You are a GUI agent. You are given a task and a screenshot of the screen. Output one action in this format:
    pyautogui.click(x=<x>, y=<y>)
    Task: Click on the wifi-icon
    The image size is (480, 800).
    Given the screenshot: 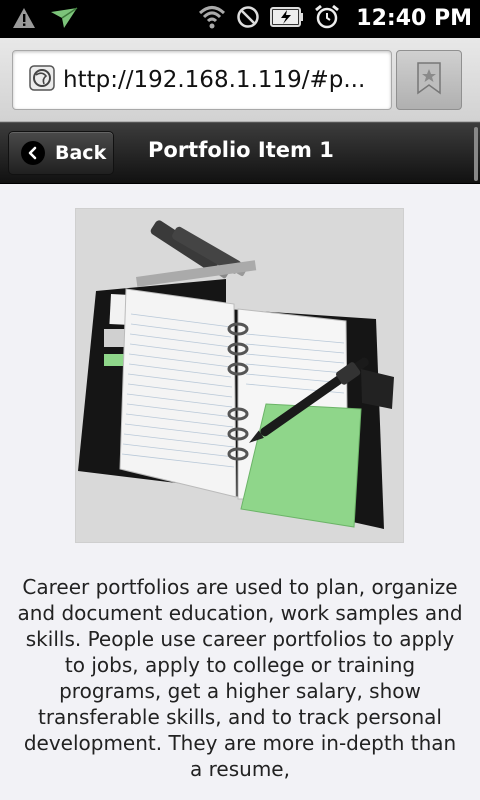 What is the action you would take?
    pyautogui.click(x=212, y=19)
    